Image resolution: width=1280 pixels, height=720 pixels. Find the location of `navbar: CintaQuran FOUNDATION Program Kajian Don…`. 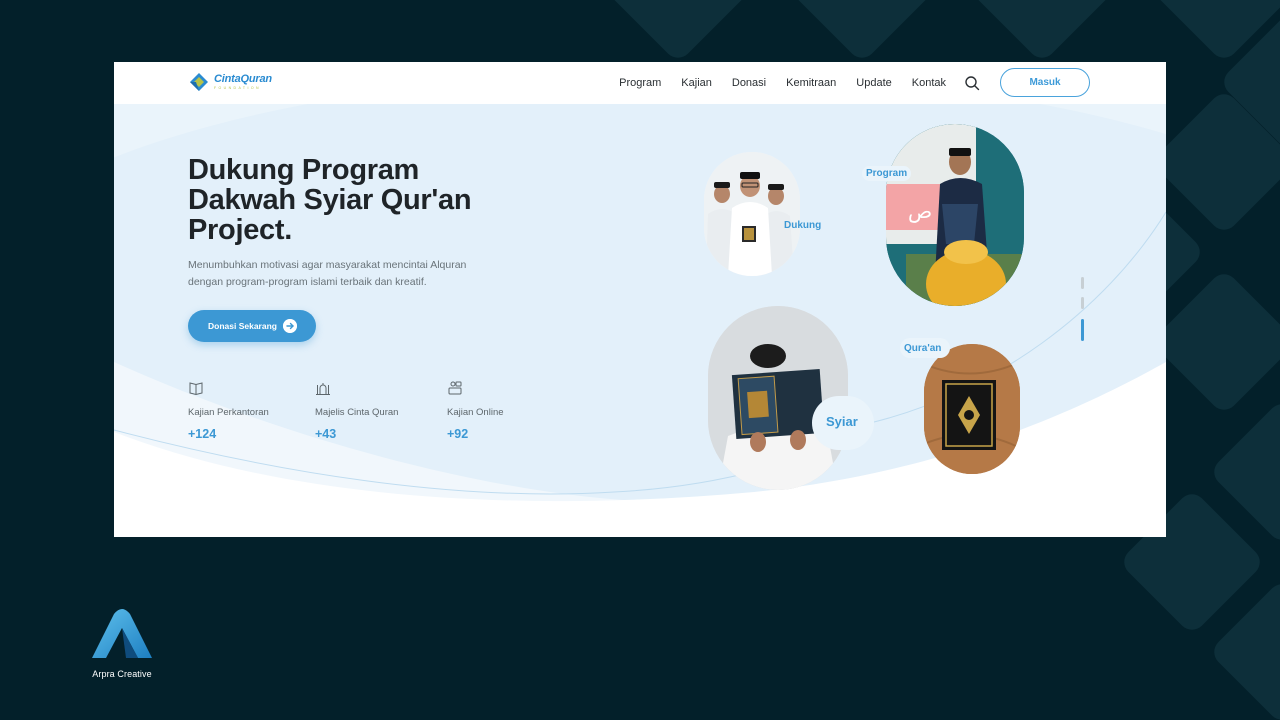

navbar: CintaQuran FOUNDATION Program Kajian Don… is located at coordinates (640, 83).